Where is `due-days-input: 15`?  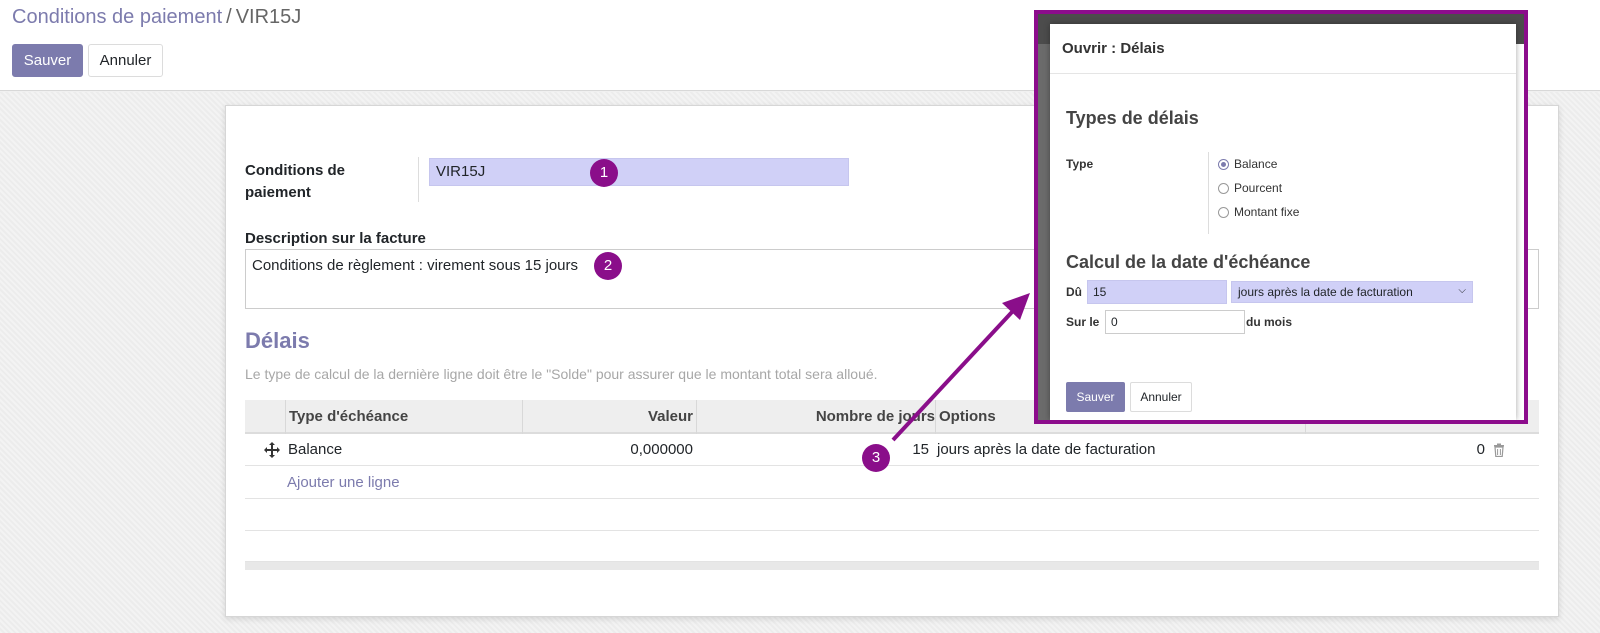
due-days-input: 15 is located at coordinates (1157, 292).